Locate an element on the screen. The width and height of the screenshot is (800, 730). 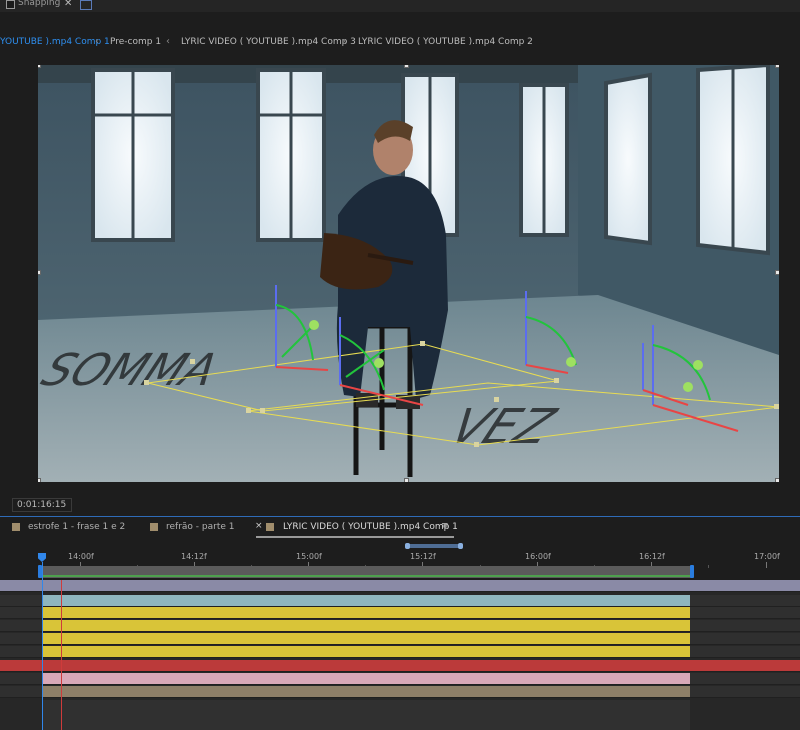
close-tab-icon: × is located at coordinates (259, 526).